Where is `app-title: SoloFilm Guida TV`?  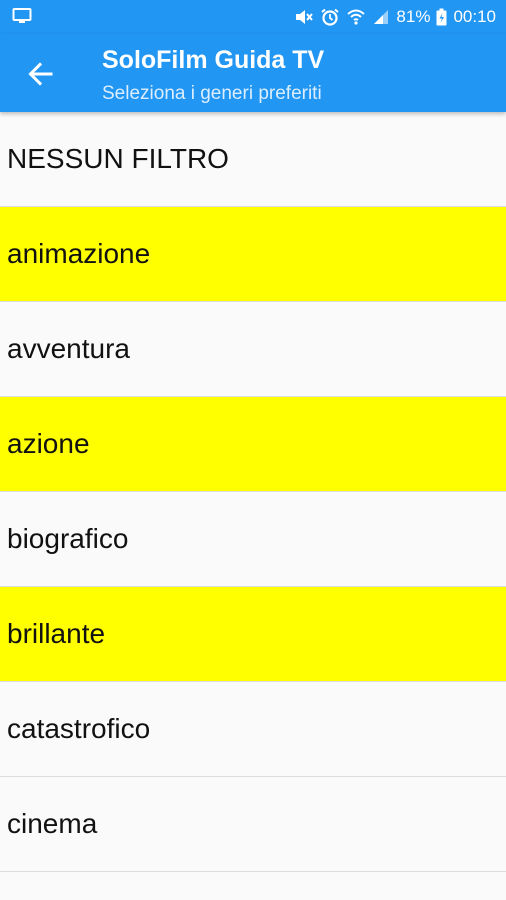
app-title: SoloFilm Guida TV is located at coordinates (213, 60).